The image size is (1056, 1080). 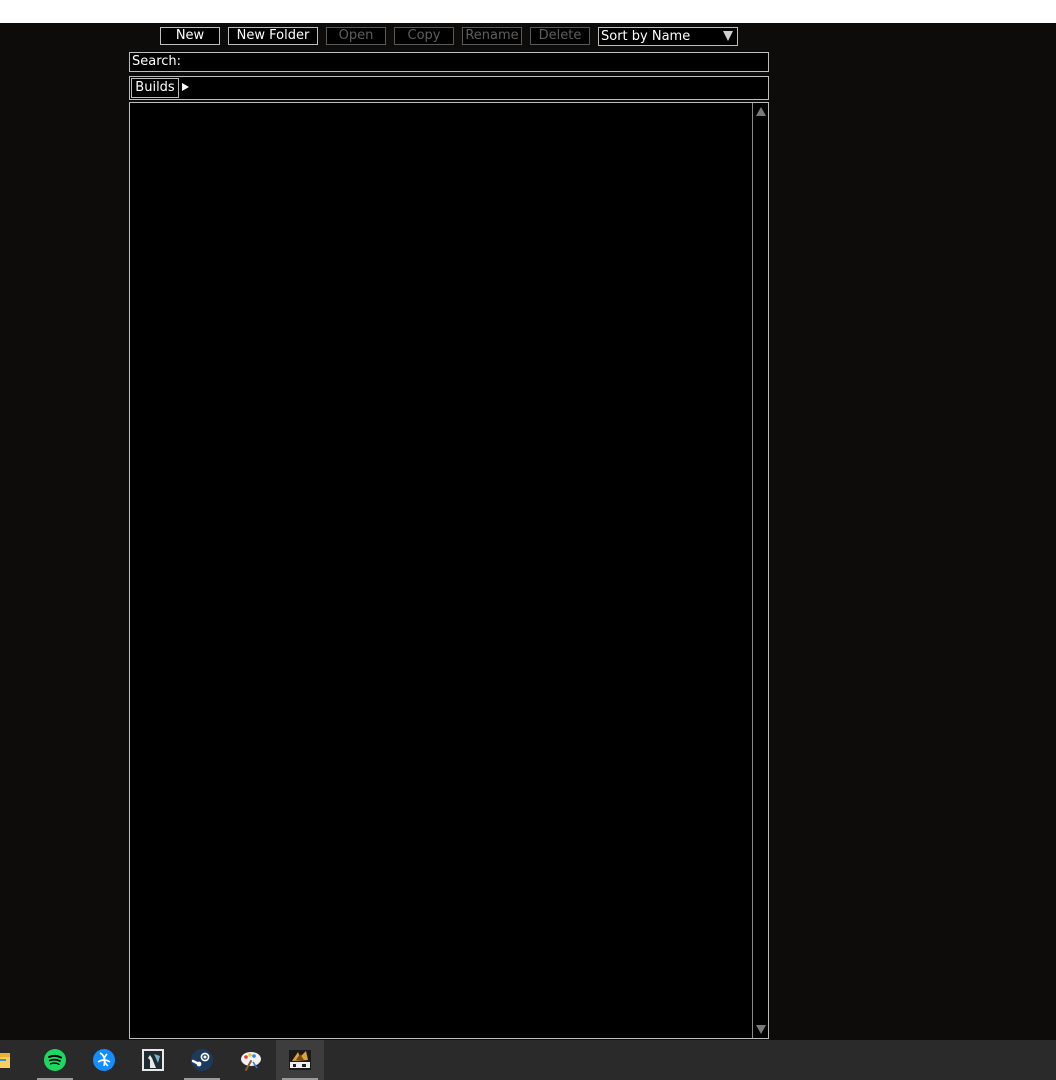 I want to click on new-button: New, so click(x=190, y=36).